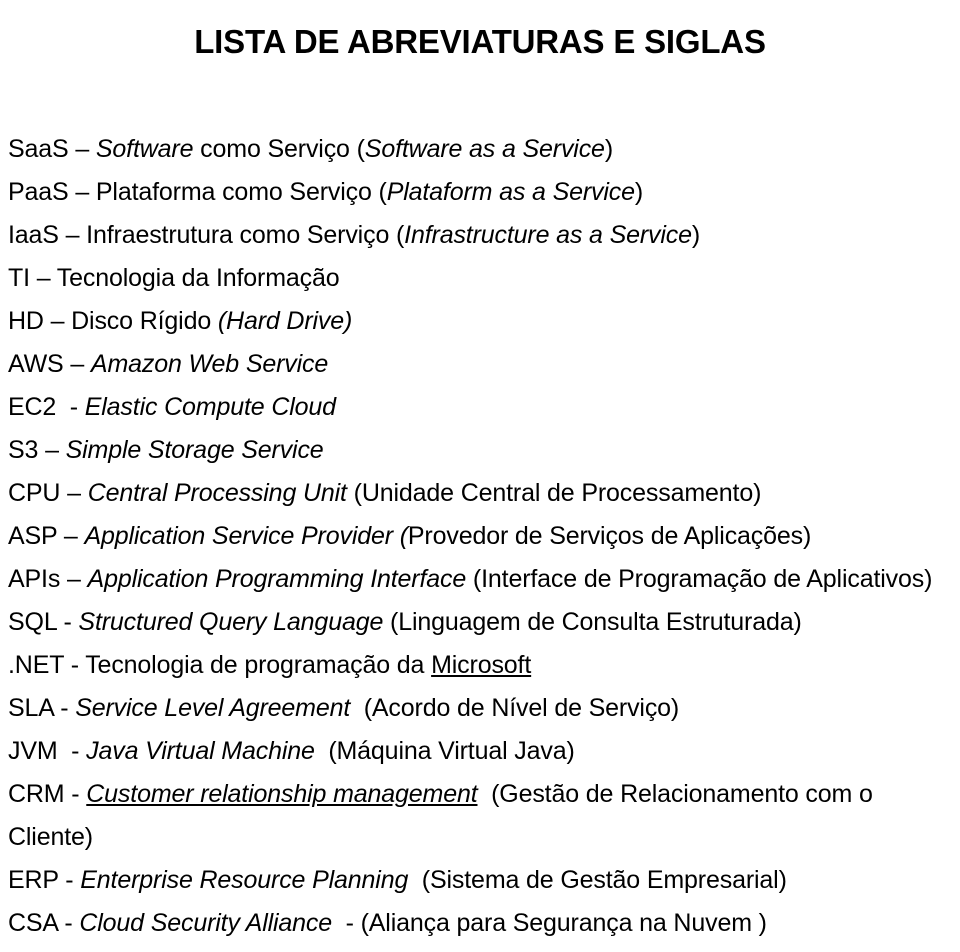  Describe the element at coordinates (113, 321) in the screenshot. I see `abbreviation-text-segment: HD – Disco Rígido` at that location.